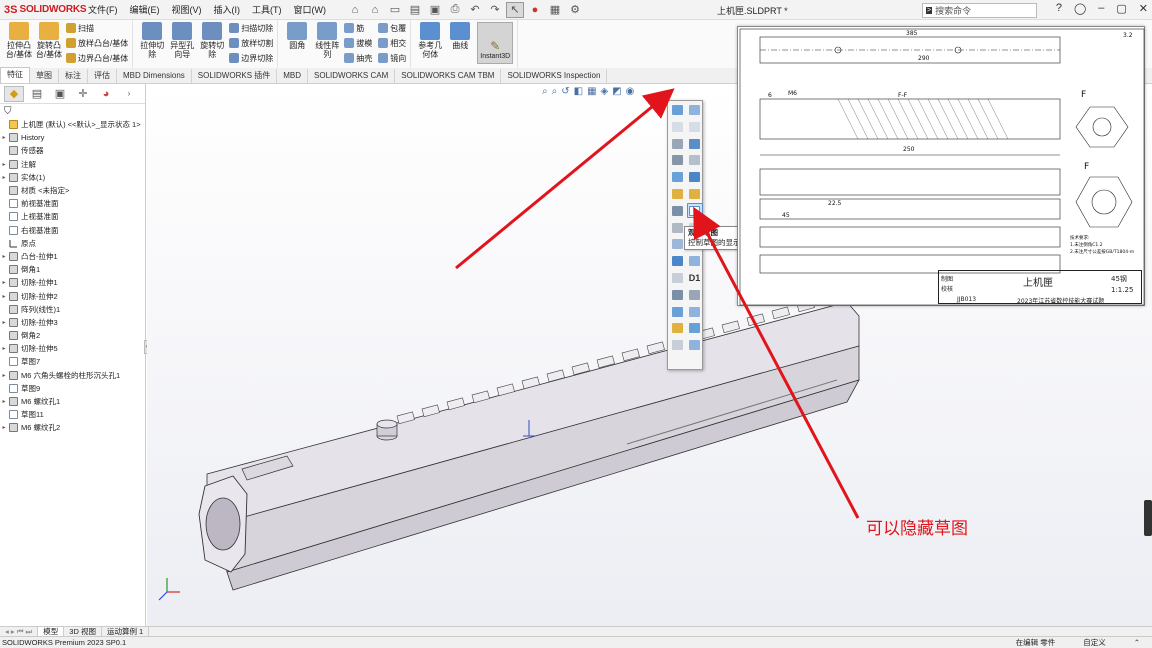  What do you see at coordinates (72, 256) in the screenshot?
I see `tree-item: ▸ 凸台-拉伸1` at bounding box center [72, 256].